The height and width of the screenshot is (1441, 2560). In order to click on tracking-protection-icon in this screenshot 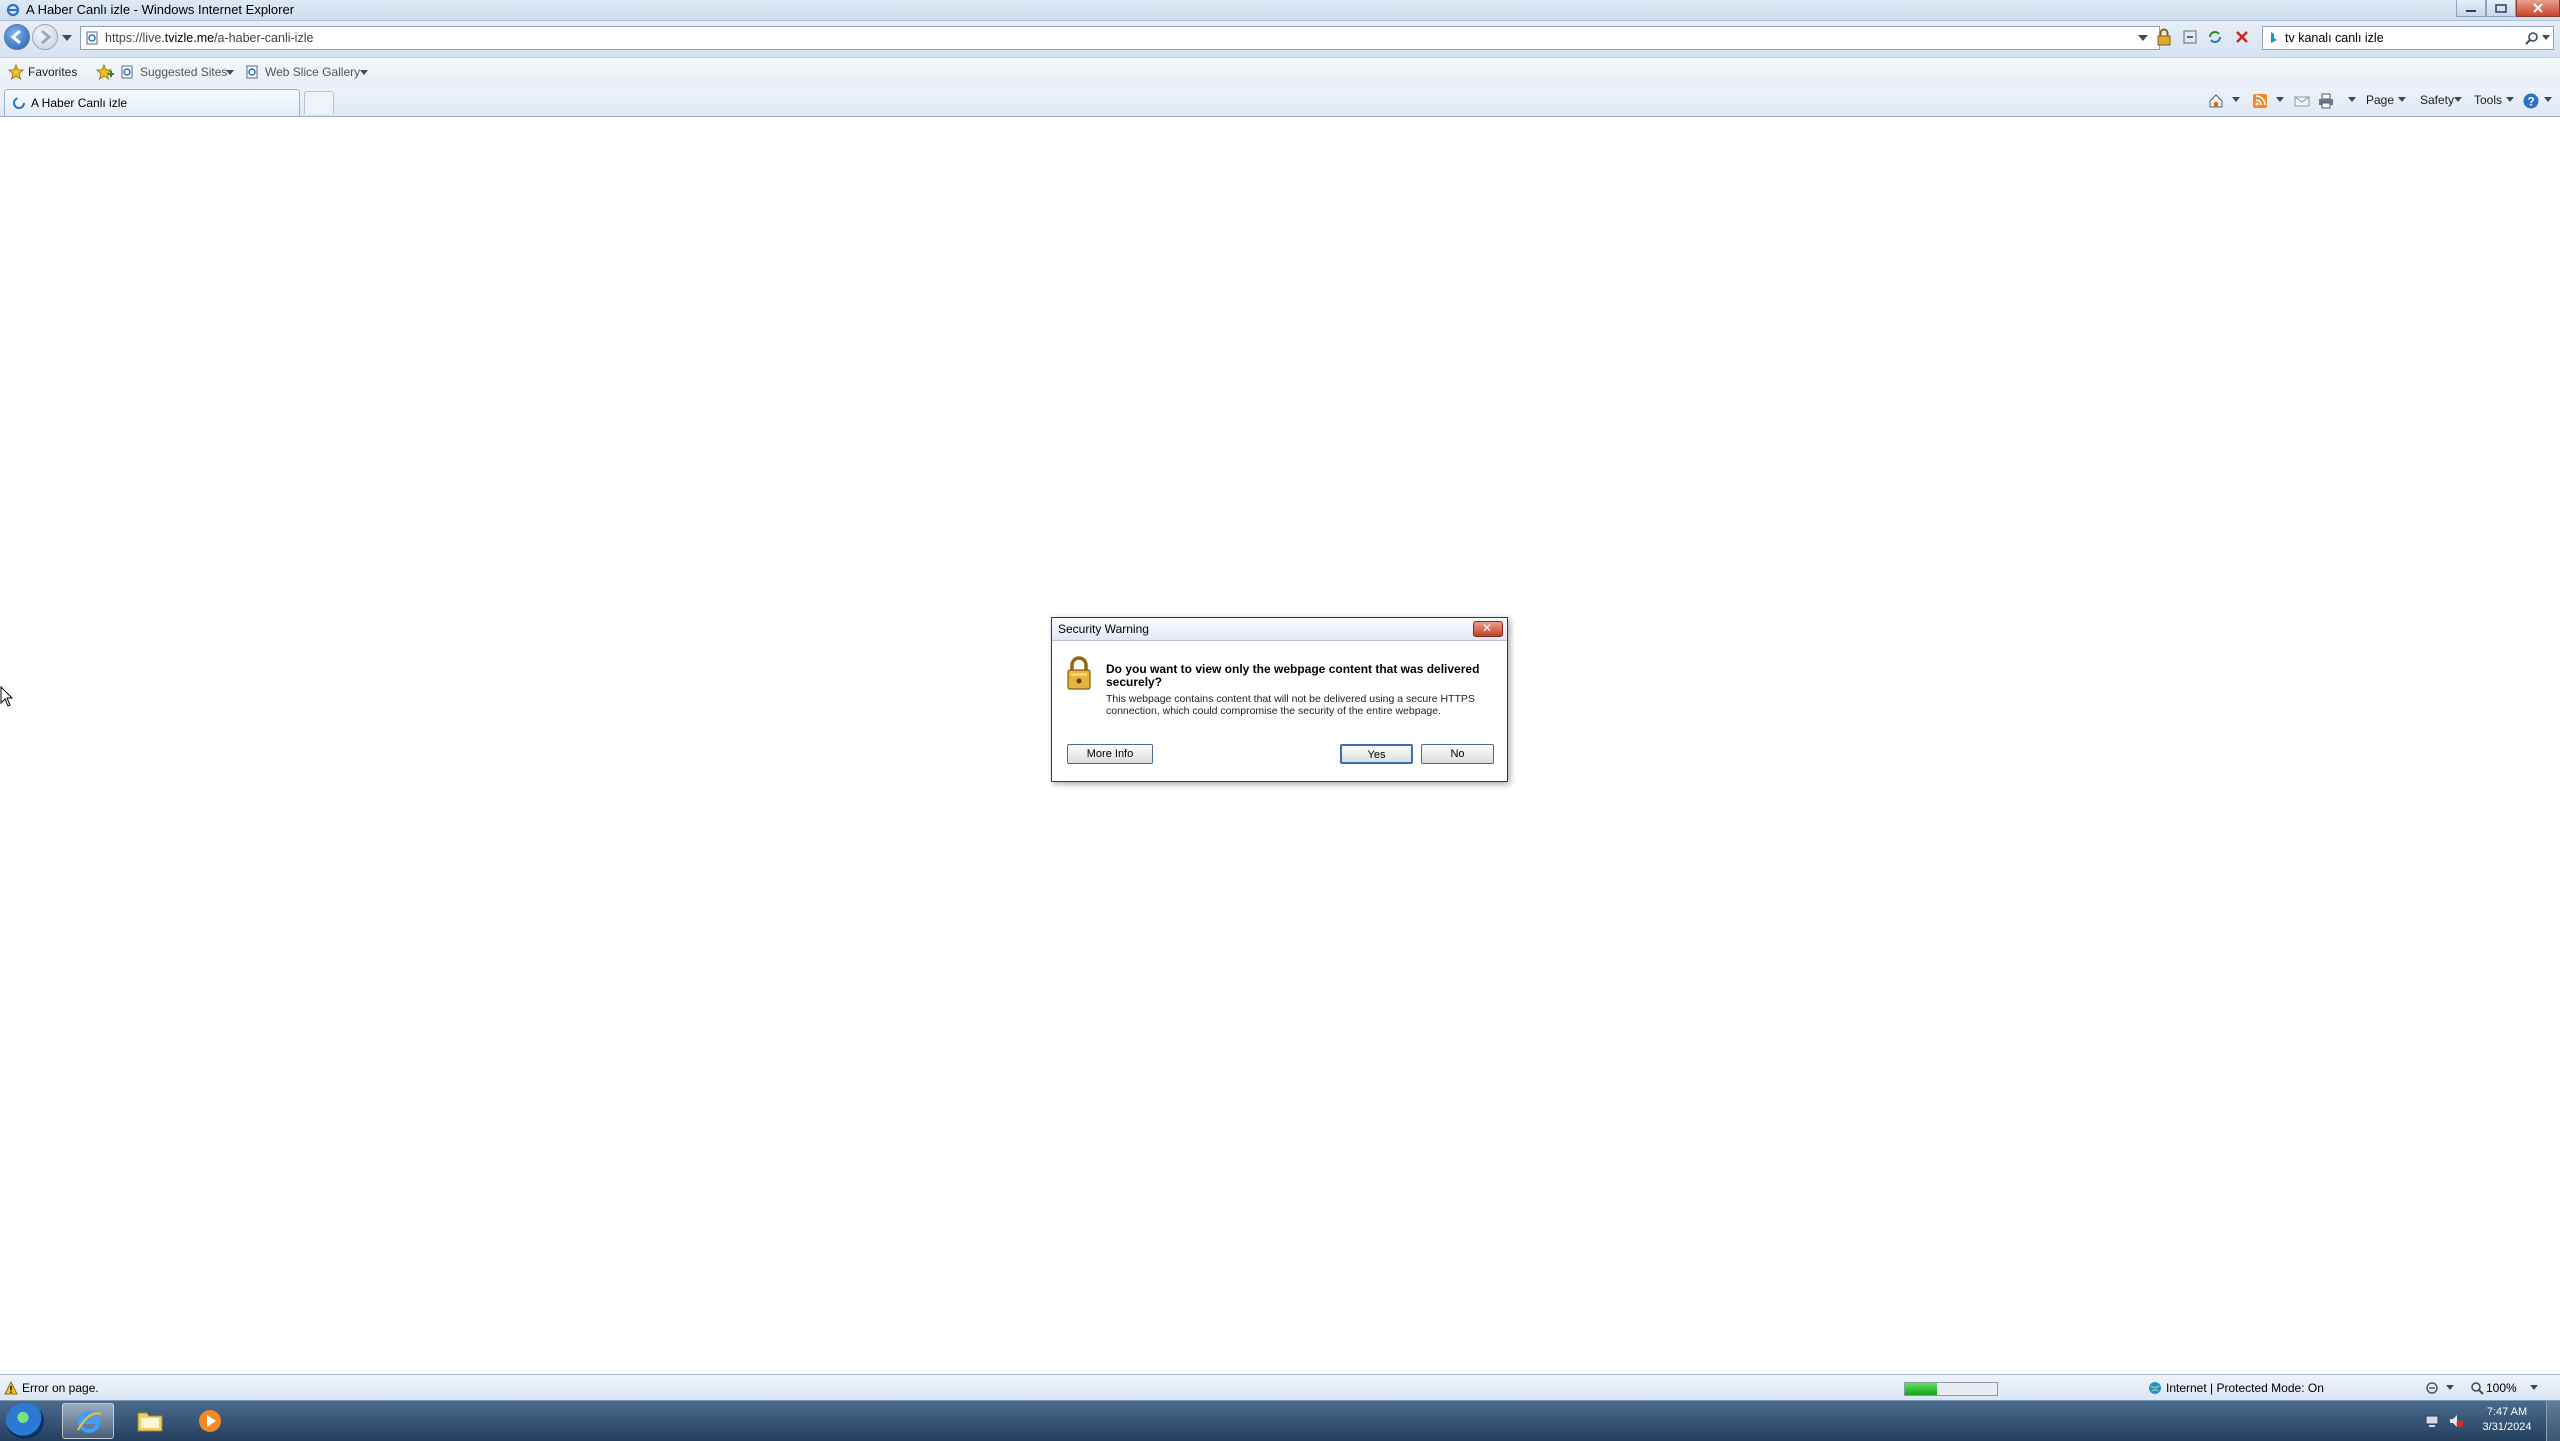, I will do `click(2432, 1388)`.